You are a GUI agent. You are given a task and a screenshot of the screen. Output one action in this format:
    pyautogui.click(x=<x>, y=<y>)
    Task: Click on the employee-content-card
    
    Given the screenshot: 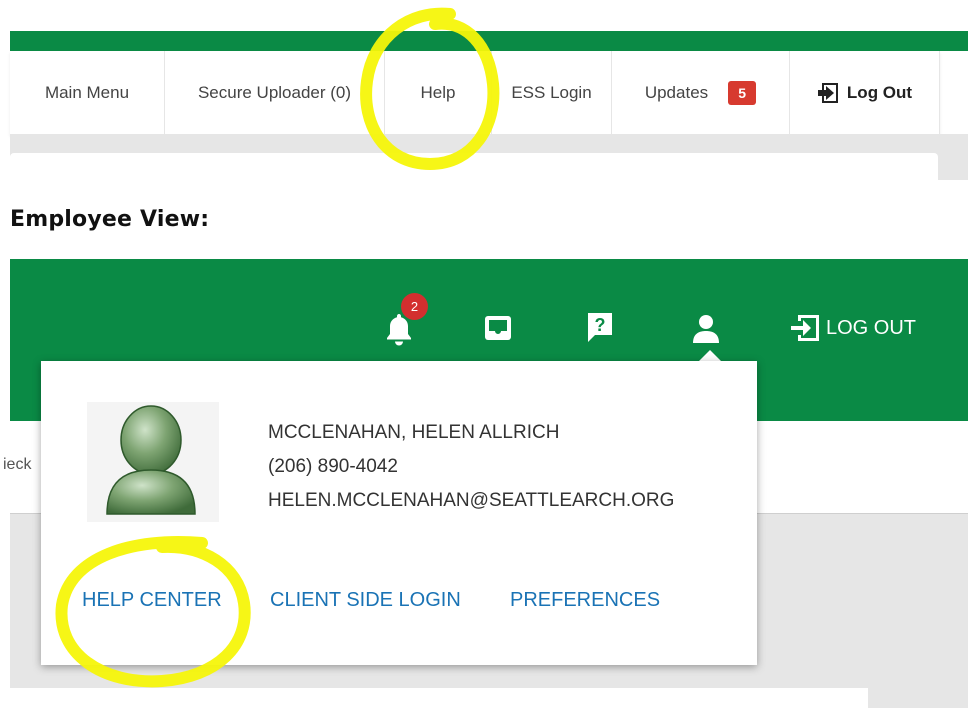 What is the action you would take?
    pyautogui.click(x=439, y=698)
    